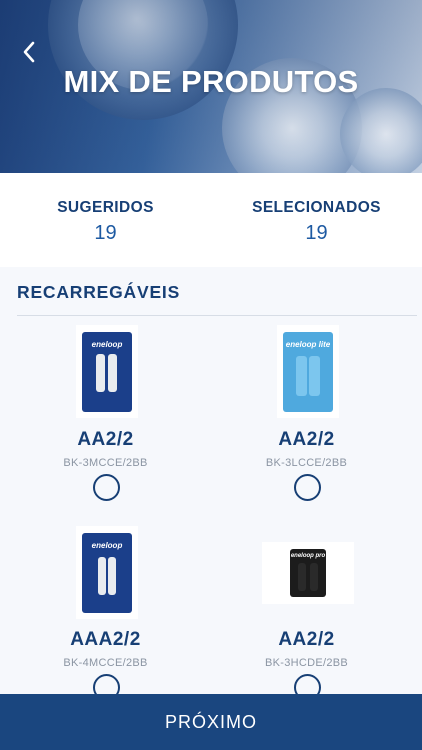  I want to click on product-code: BK-3LCCE/2BB, so click(306, 463).